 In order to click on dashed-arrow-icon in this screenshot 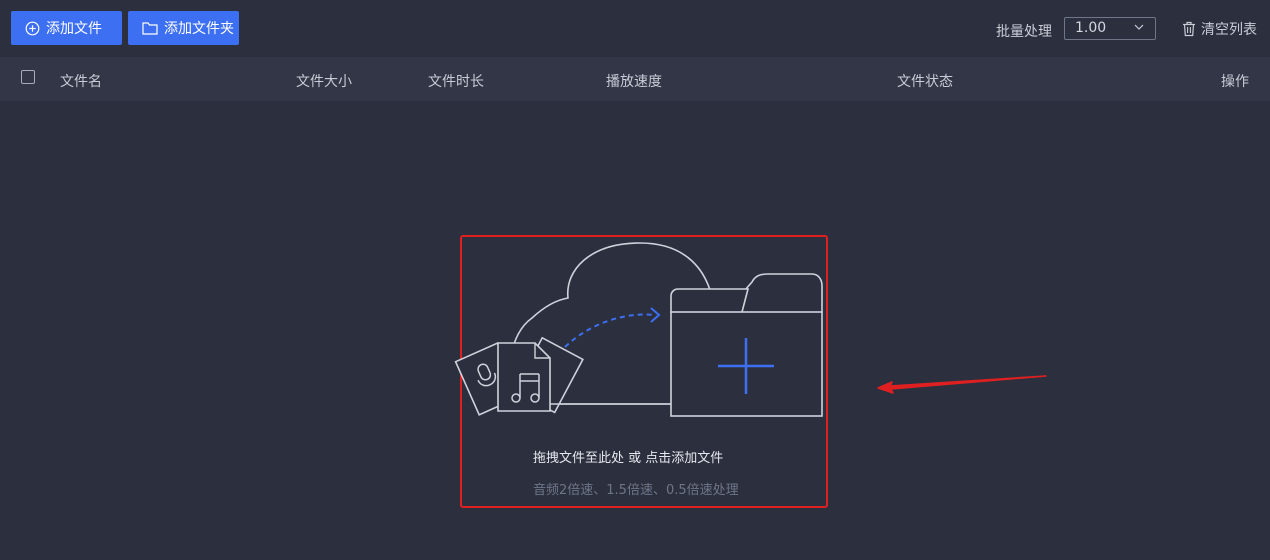, I will do `click(612, 327)`.